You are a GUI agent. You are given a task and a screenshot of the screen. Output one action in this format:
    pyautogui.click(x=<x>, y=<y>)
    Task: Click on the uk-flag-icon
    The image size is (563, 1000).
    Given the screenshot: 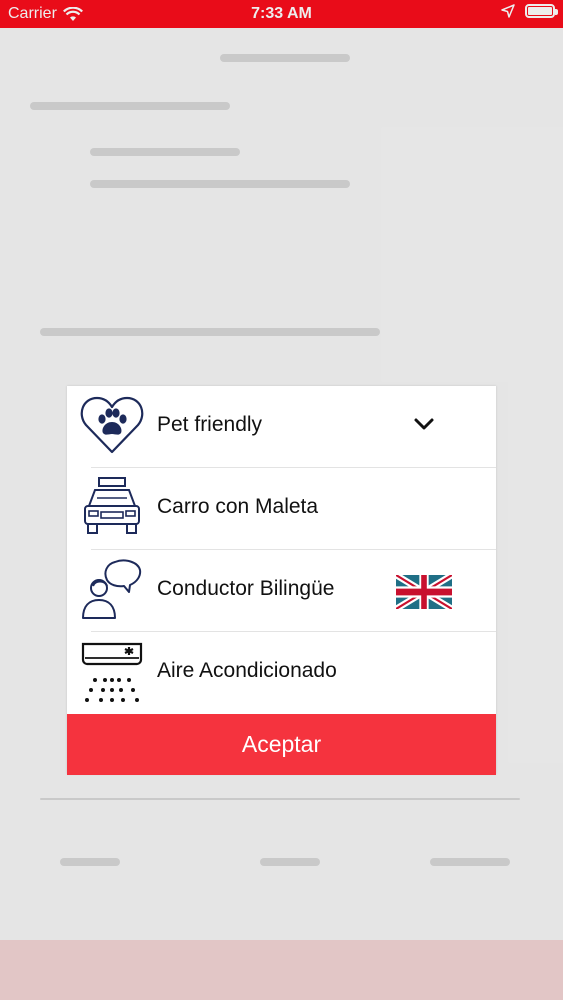 What is the action you would take?
    pyautogui.click(x=424, y=592)
    